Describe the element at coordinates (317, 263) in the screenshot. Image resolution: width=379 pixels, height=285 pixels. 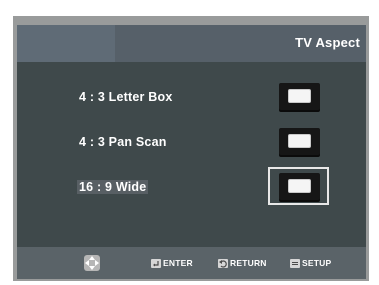
I see `setup-label: SETUP` at that location.